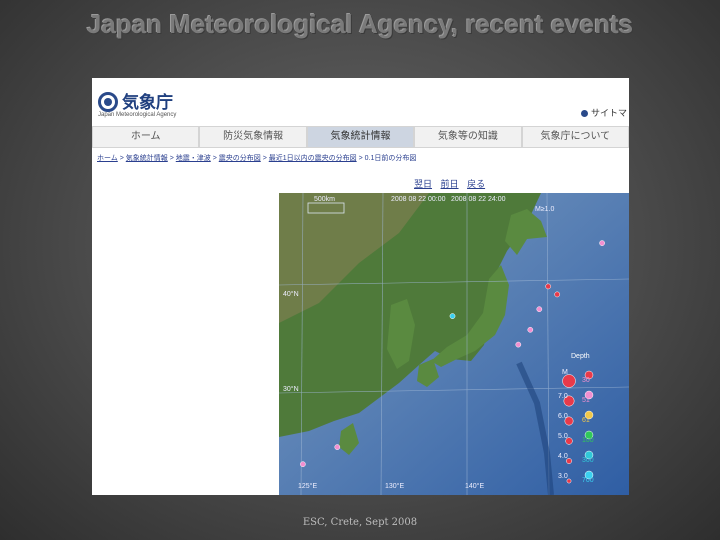 Image resolution: width=720 pixels, height=540 pixels. I want to click on nav-tab-statistics: 気象統計情報, so click(360, 137).